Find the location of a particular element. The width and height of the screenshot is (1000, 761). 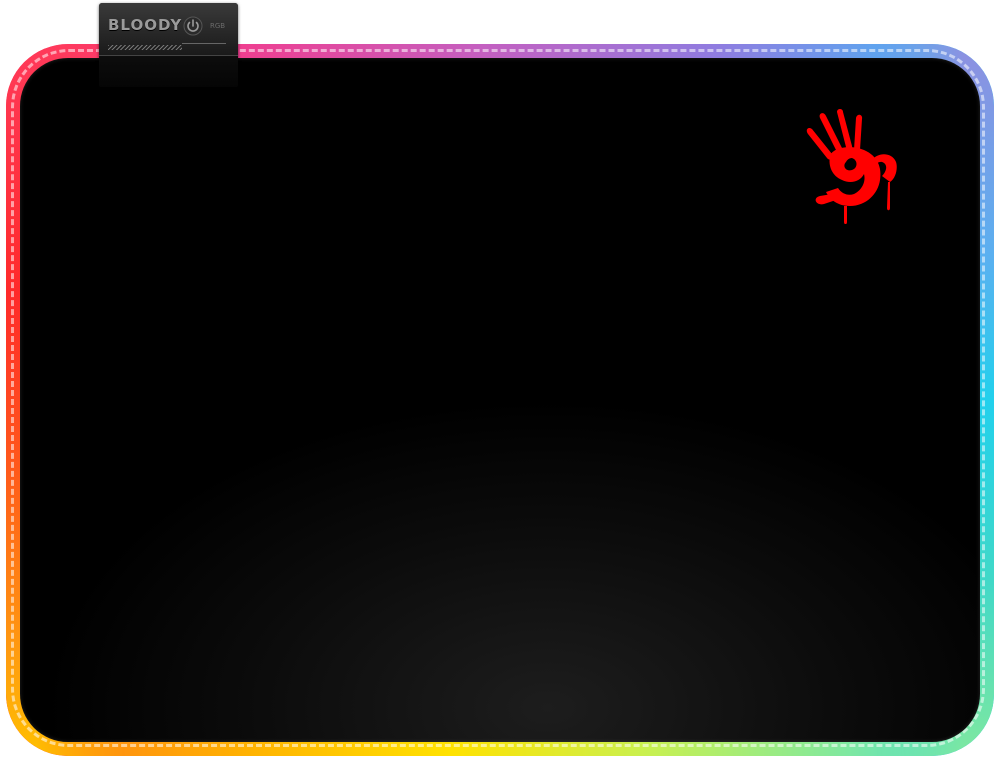

controller-face: BLOODY RGB is located at coordinates (168, 29).